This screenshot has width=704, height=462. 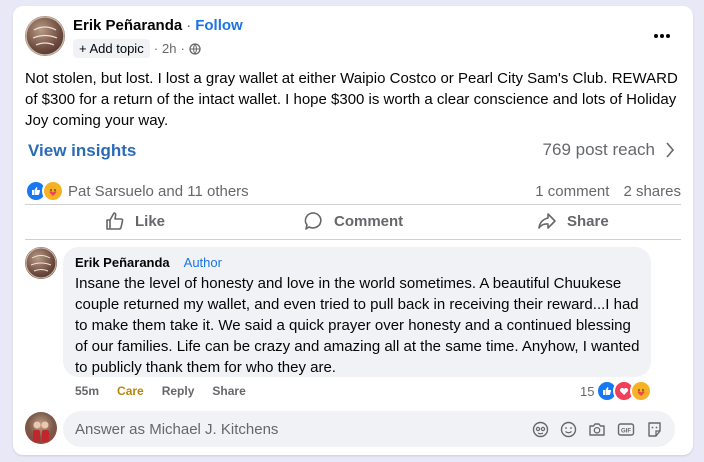 What do you see at coordinates (369, 429) in the screenshot?
I see `comment-input: Answer as Michael J. Kitchens GIF` at bounding box center [369, 429].